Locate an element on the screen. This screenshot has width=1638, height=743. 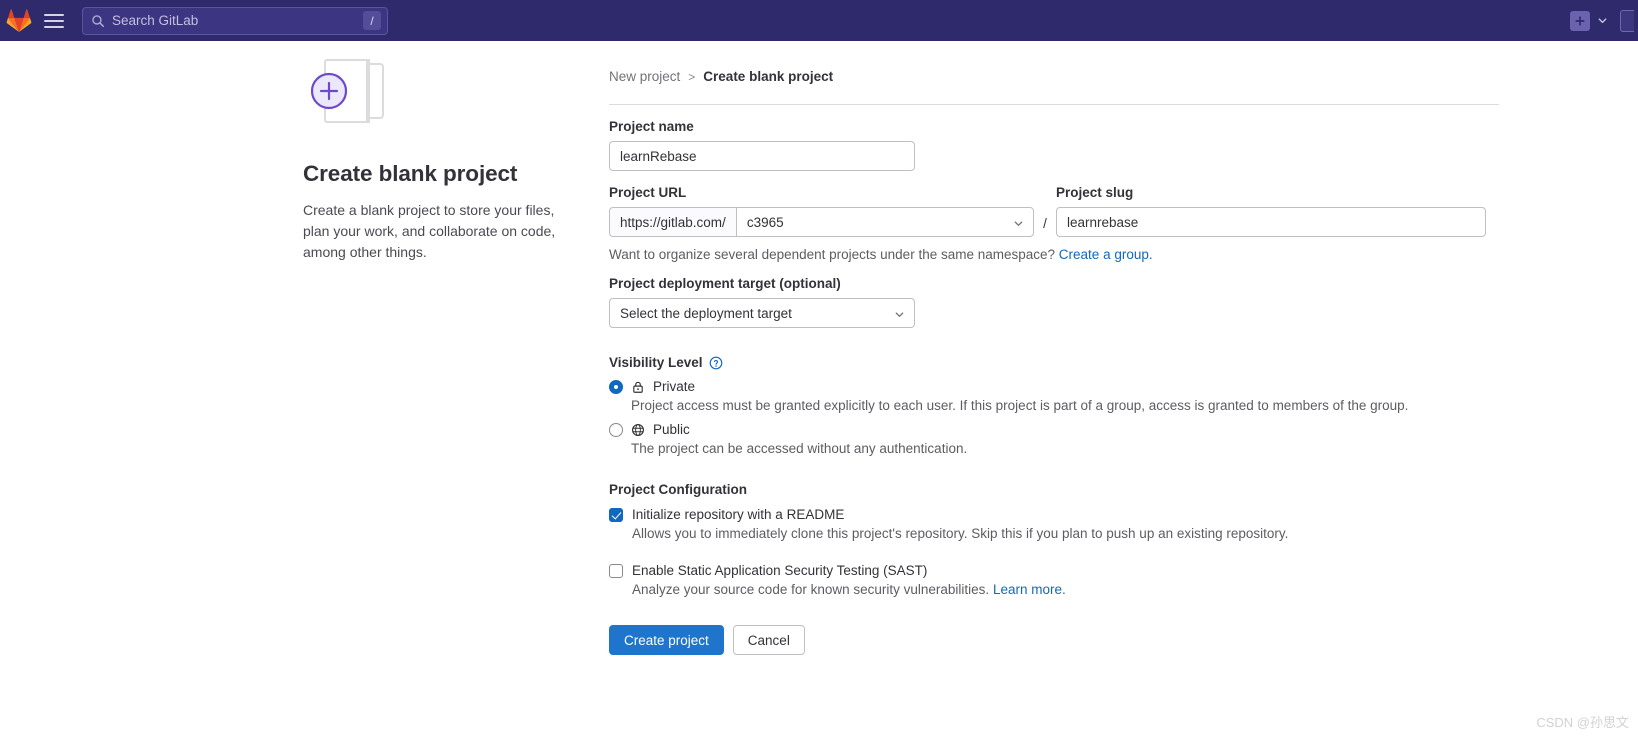
hamburger-menu-icon is located at coordinates (55, 21).